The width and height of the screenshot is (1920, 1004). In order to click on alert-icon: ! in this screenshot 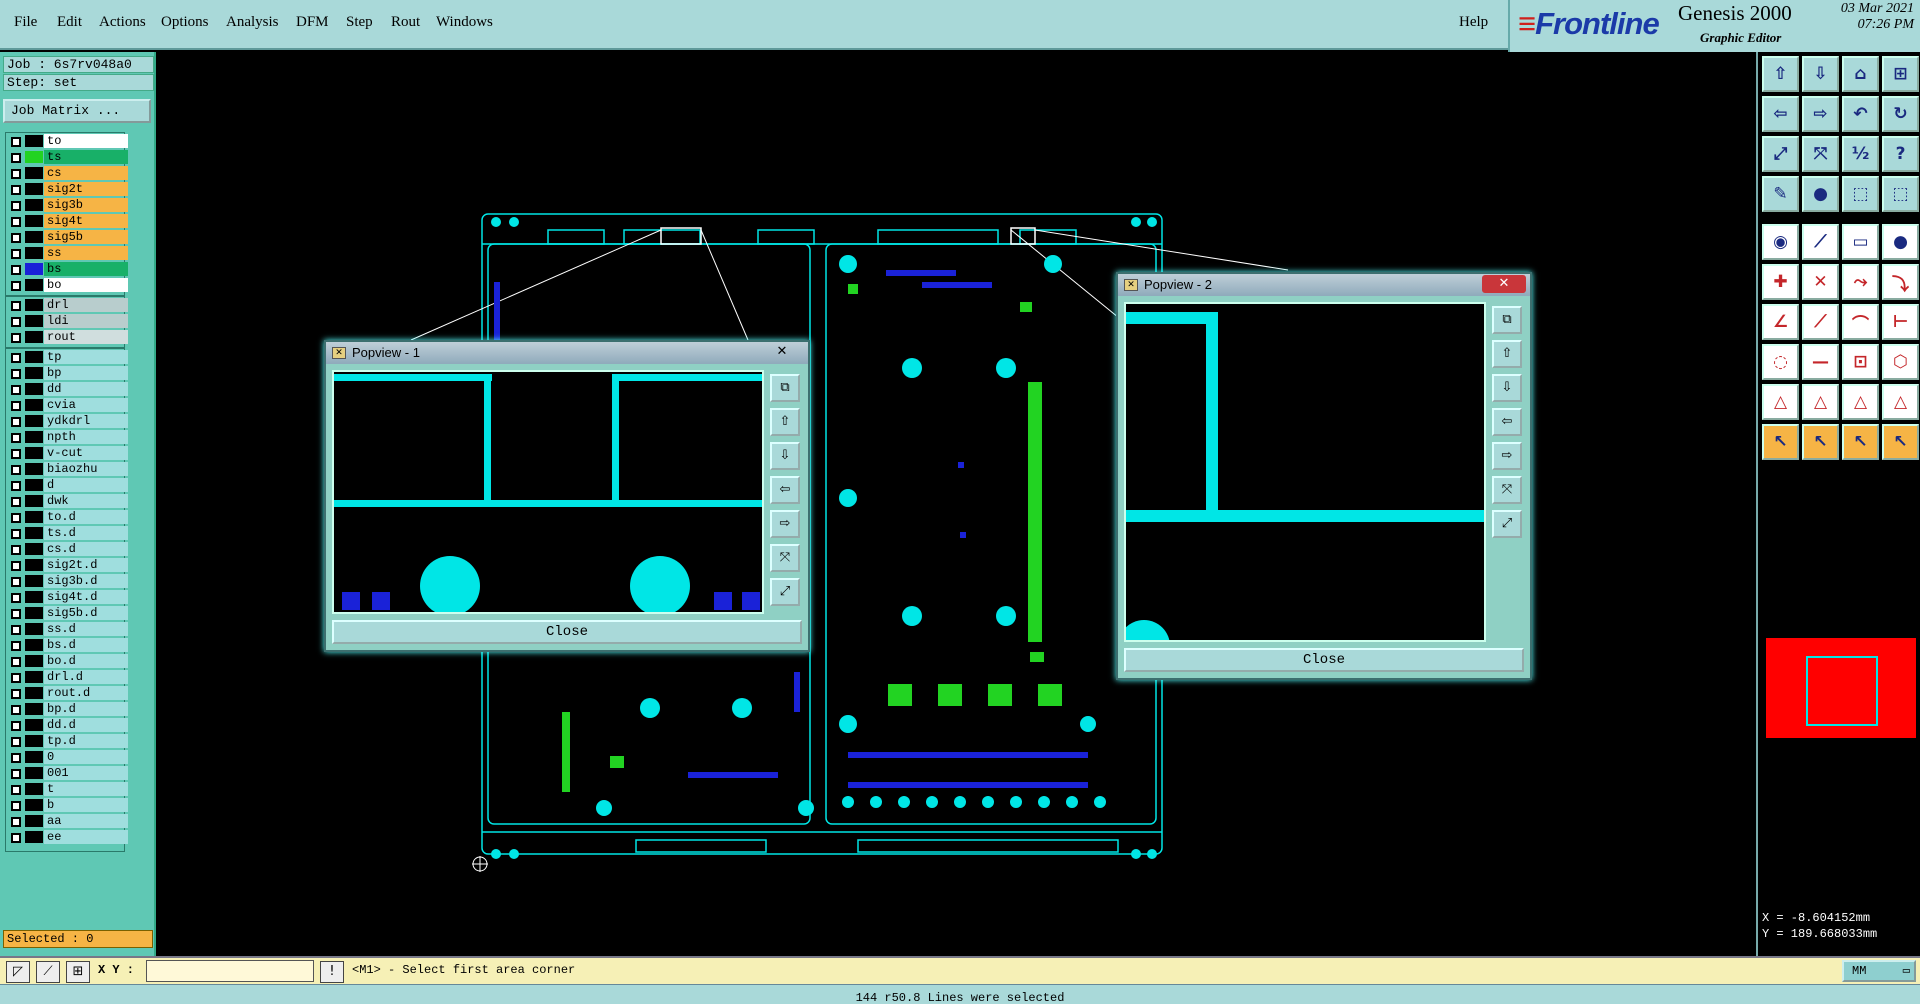, I will do `click(332, 972)`.